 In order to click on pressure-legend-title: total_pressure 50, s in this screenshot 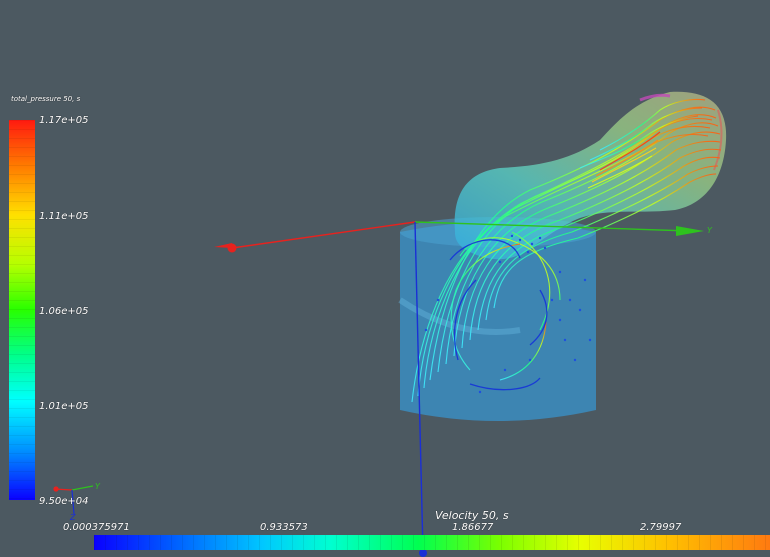, I will do `click(46, 99)`.